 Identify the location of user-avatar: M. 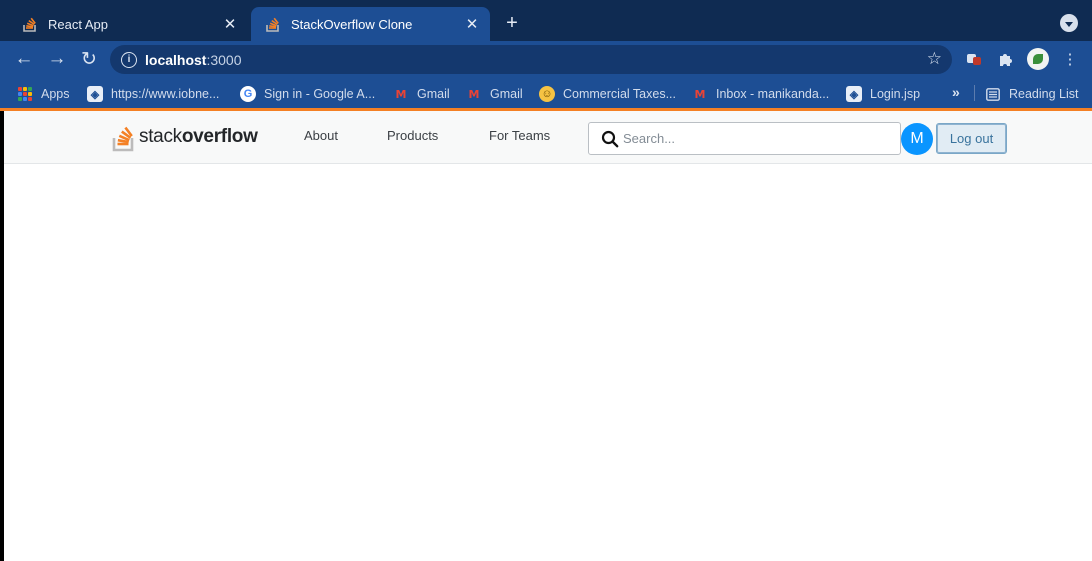
(917, 139).